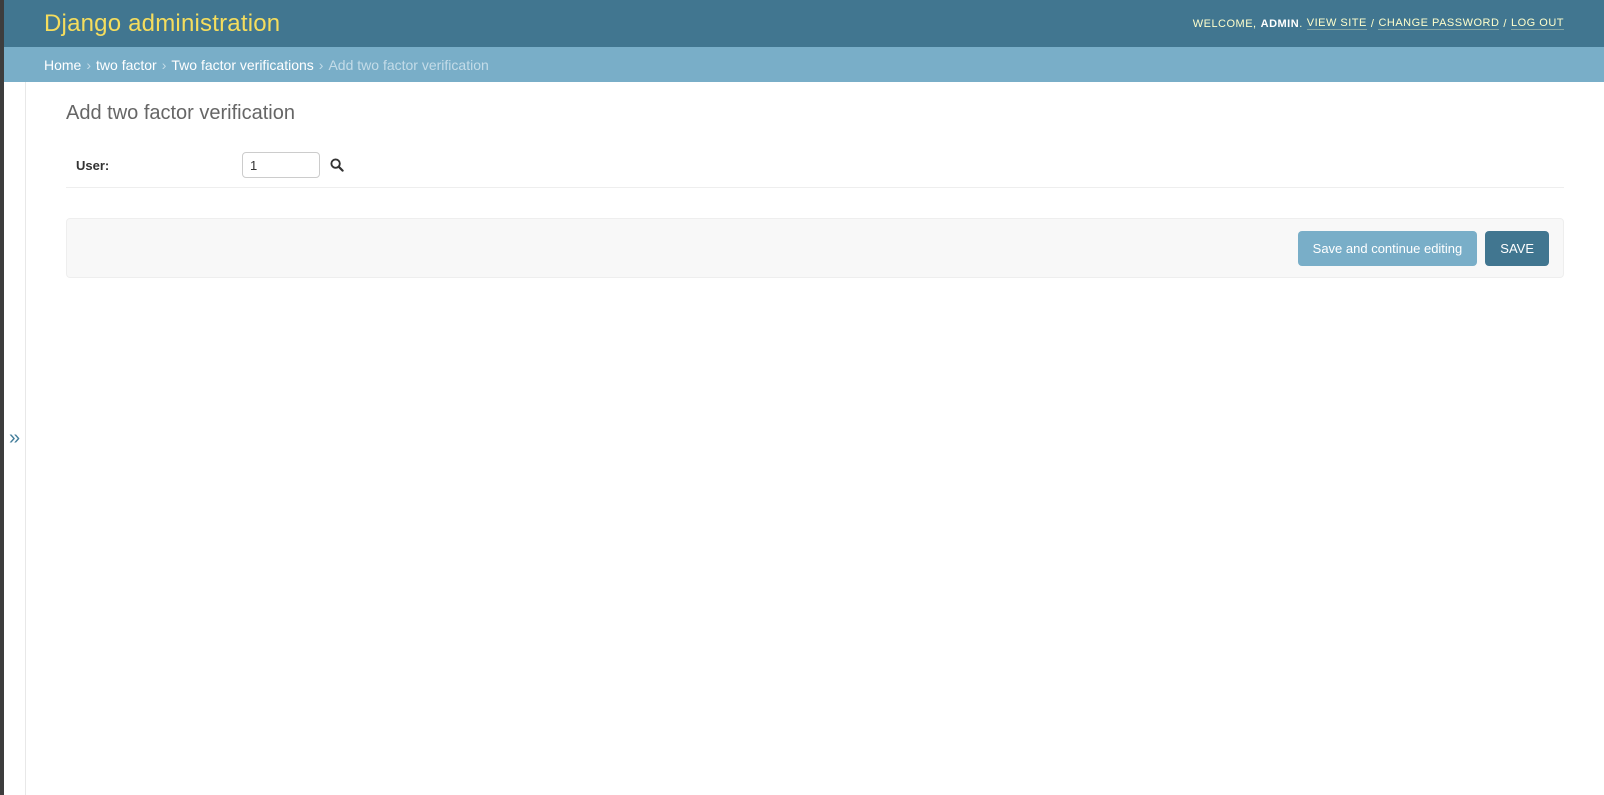 The image size is (1604, 795). I want to click on view-site-link: View site, so click(1336, 23).